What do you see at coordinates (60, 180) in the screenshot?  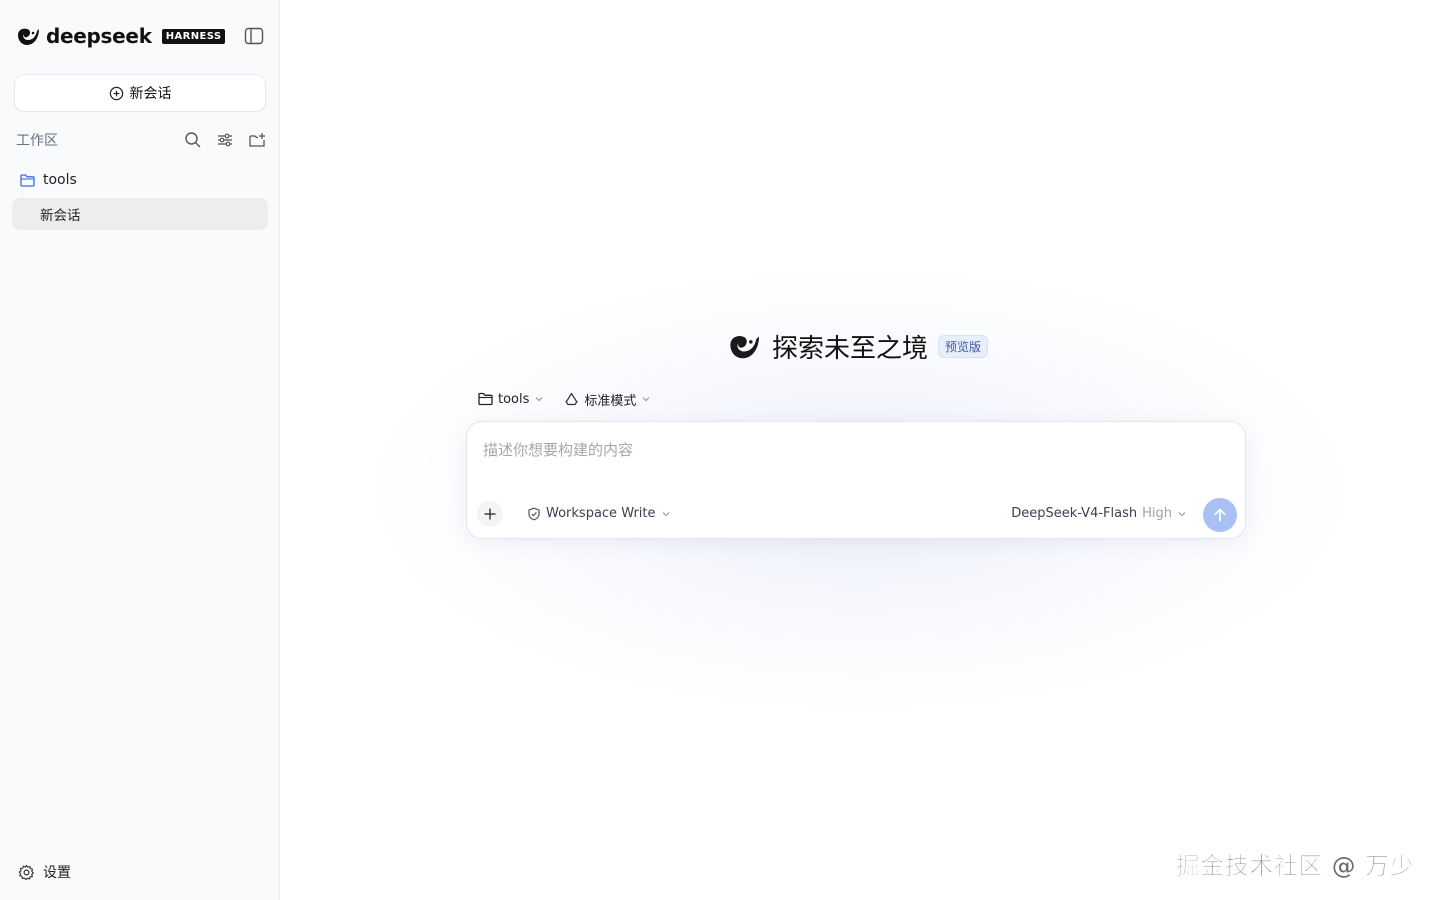 I see `folder-label: tools` at bounding box center [60, 180].